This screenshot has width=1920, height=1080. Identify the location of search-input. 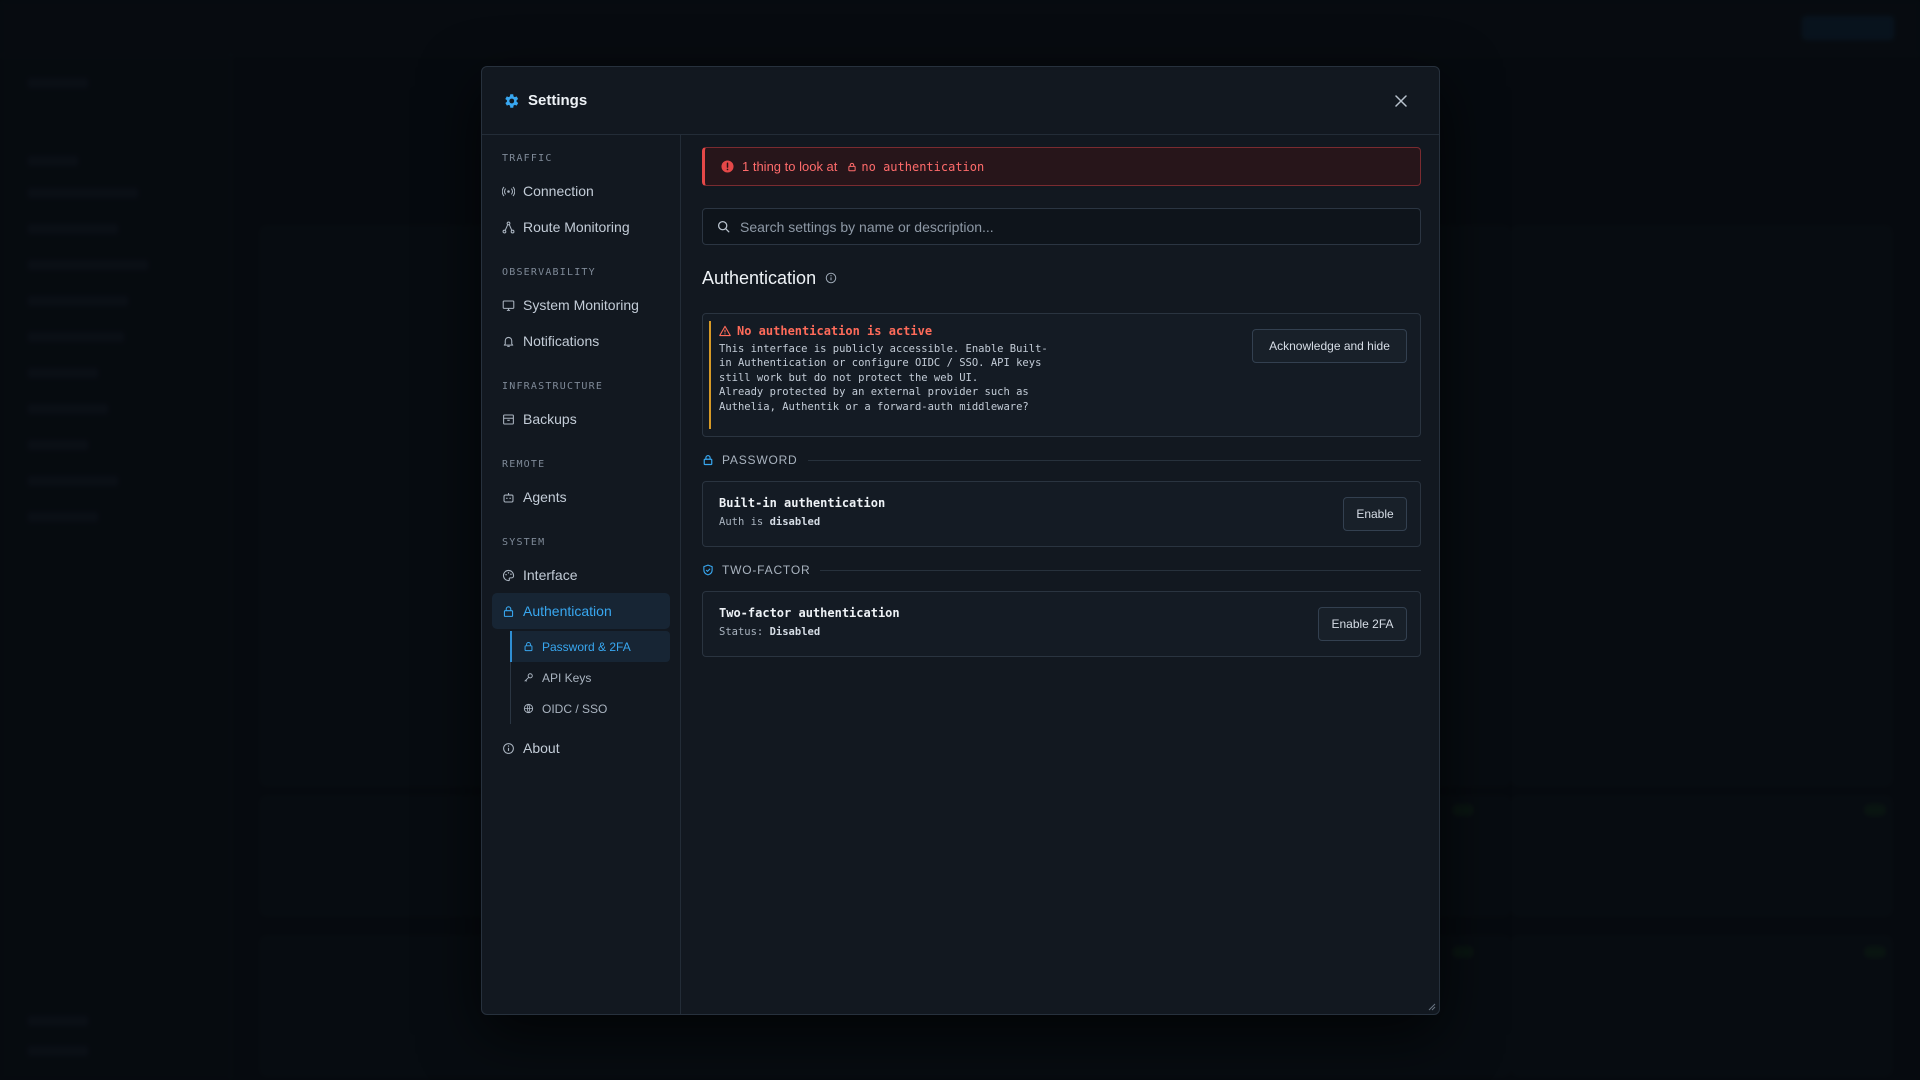
(1070, 226).